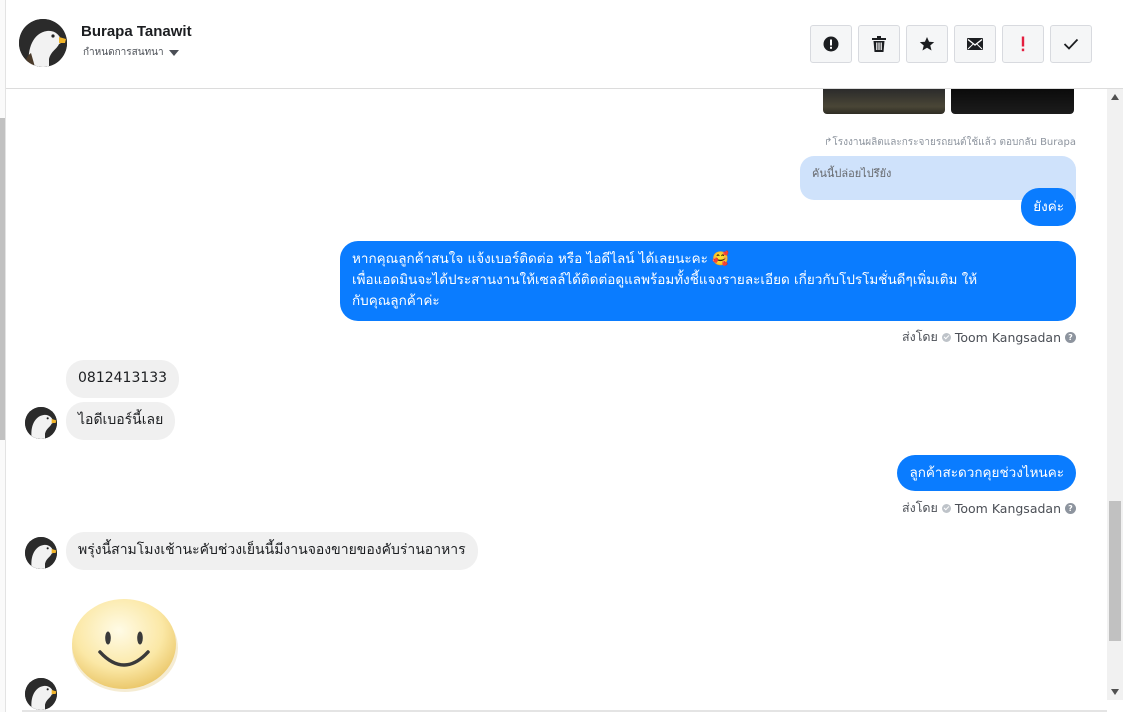  I want to click on chat-scrollbar, so click(1115, 394).